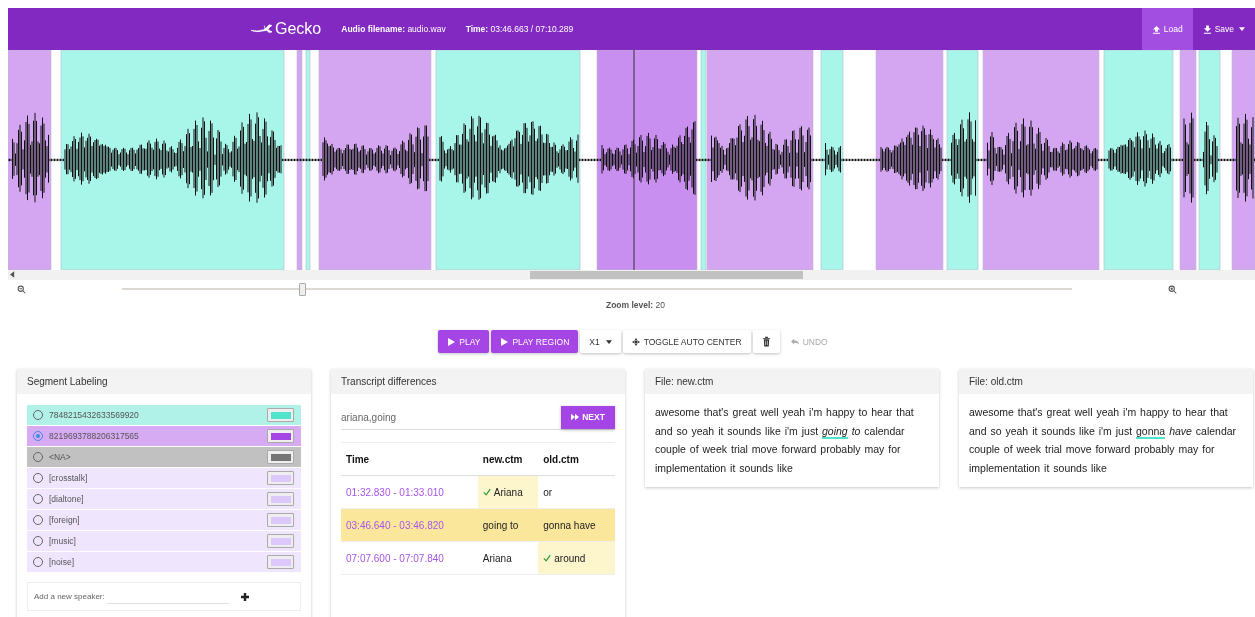 The image size is (1255, 617). What do you see at coordinates (409, 525) in the screenshot?
I see `time-cell: 03:46.640 - 03:46.820` at bounding box center [409, 525].